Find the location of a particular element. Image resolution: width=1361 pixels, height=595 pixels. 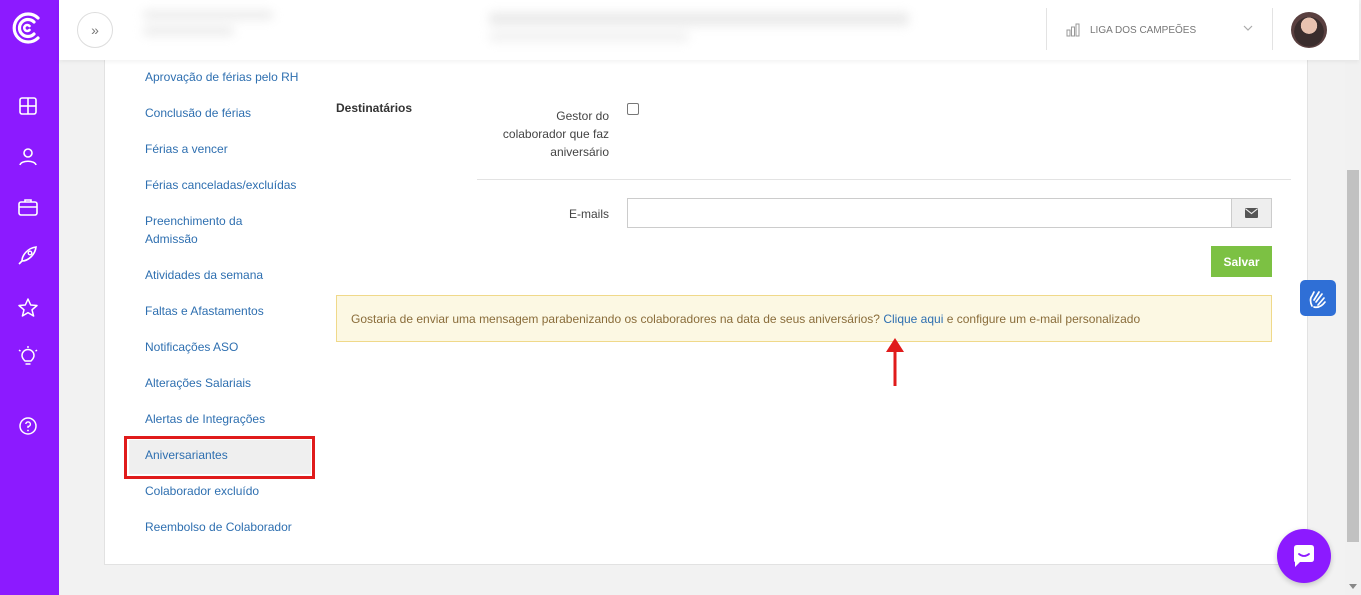

lightbulb-icon is located at coordinates (28, 357).